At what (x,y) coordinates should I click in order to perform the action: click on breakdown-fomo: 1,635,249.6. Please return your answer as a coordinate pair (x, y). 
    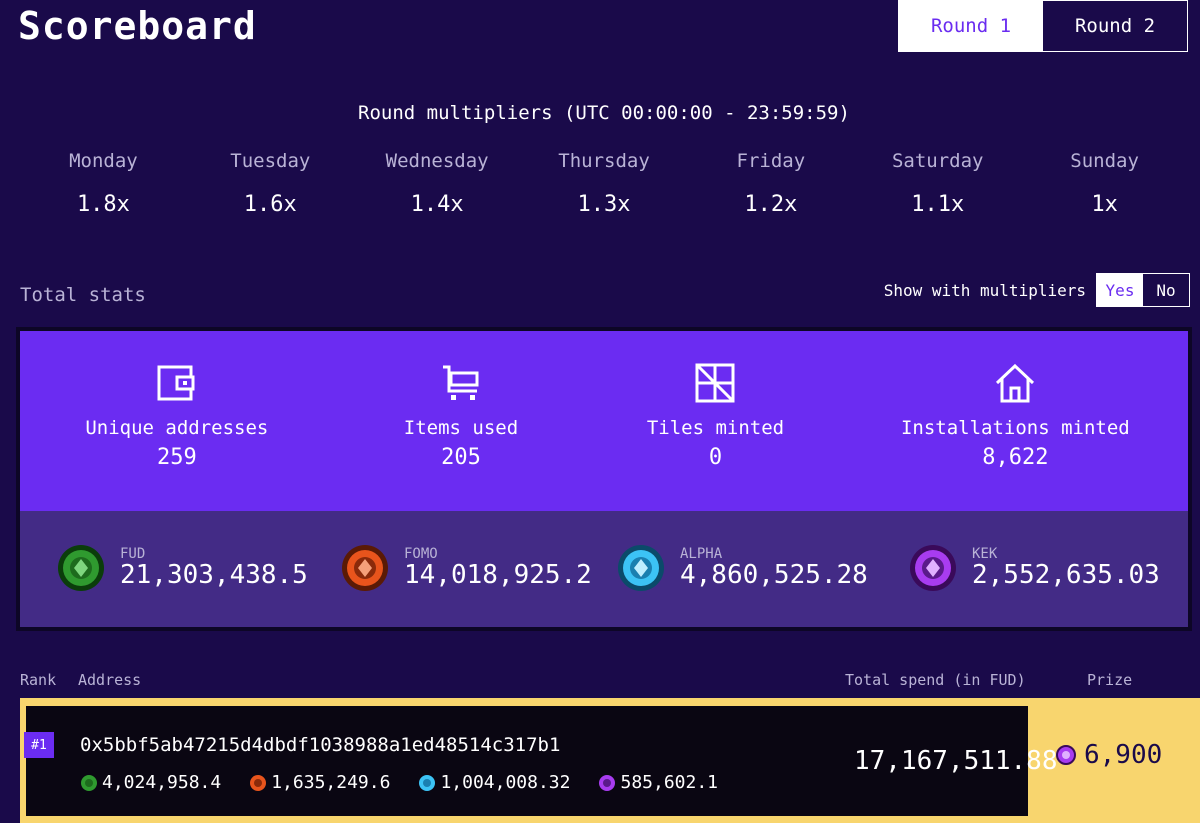
    Looking at the image, I should click on (319, 782).